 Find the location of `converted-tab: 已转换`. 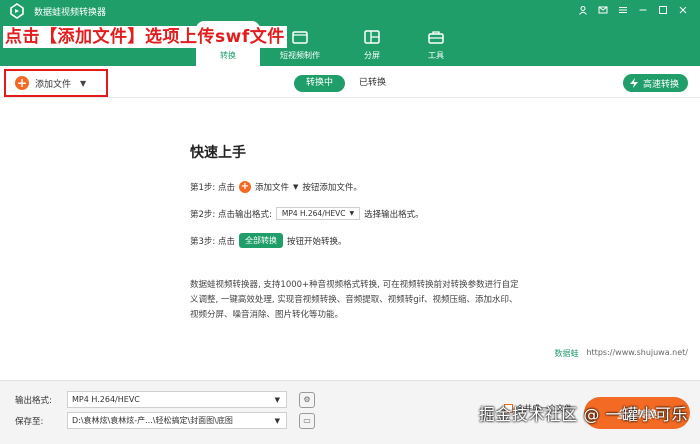

converted-tab: 已转换 is located at coordinates (372, 83).